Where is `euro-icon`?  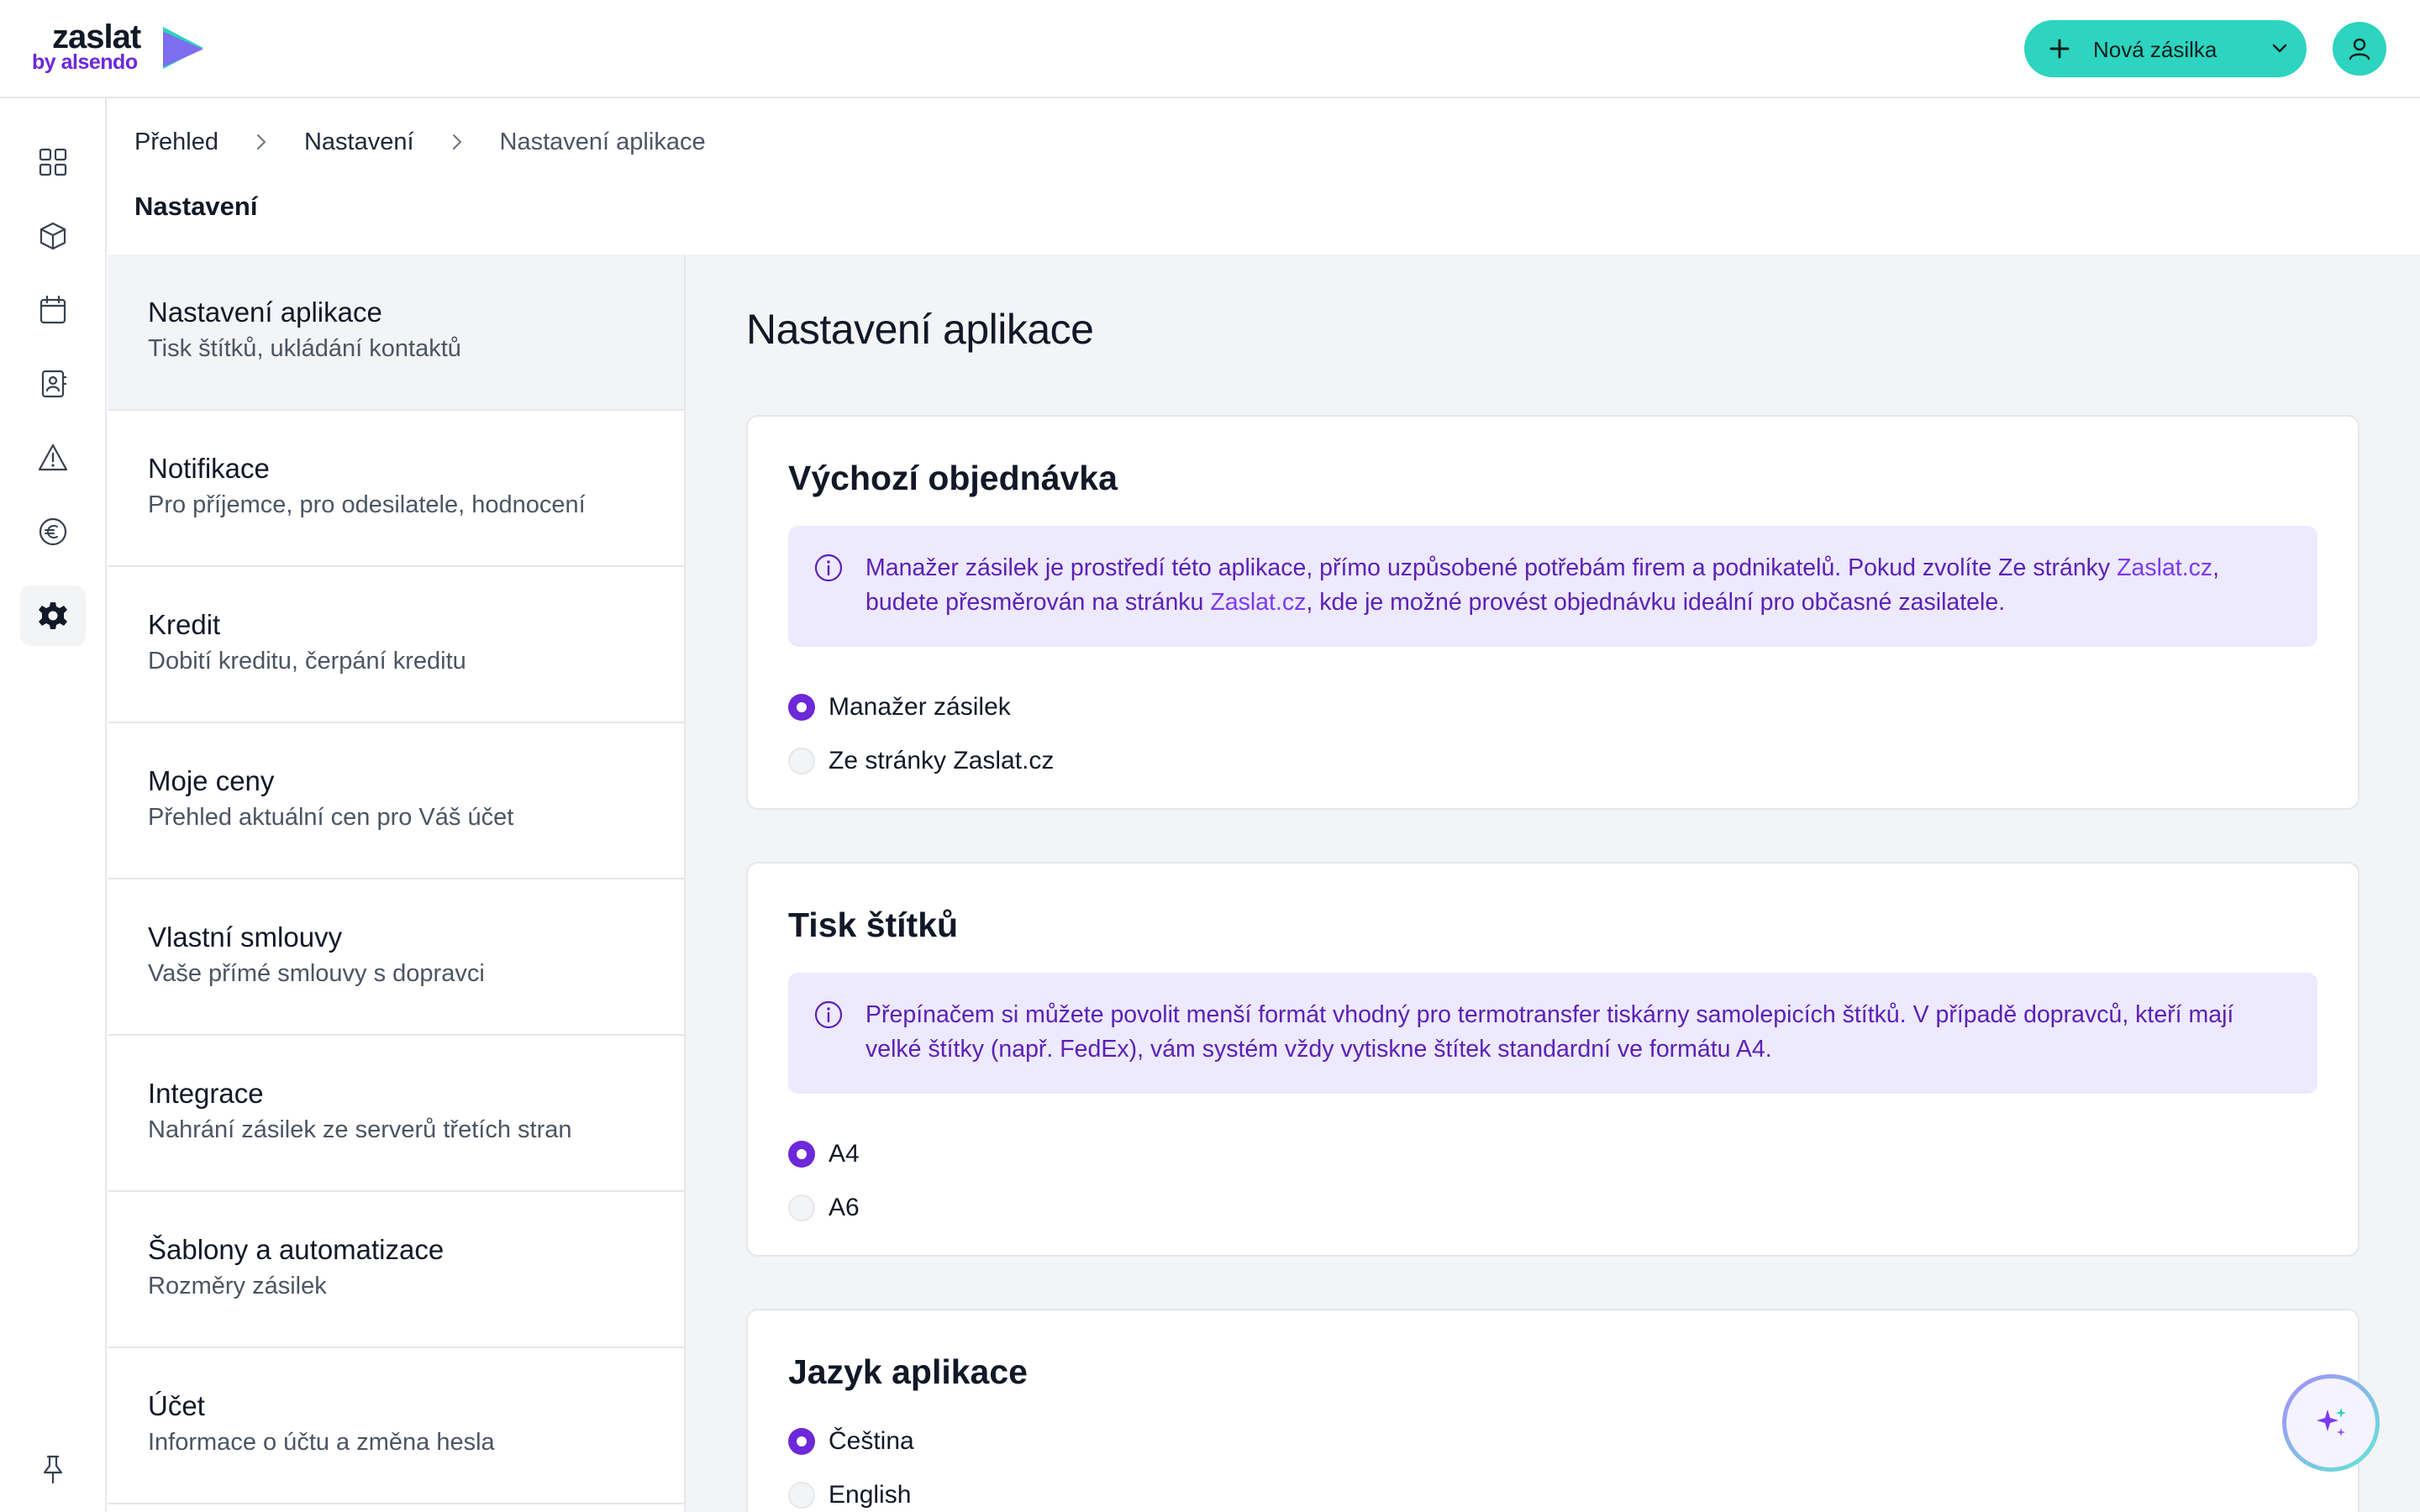 euro-icon is located at coordinates (53, 531).